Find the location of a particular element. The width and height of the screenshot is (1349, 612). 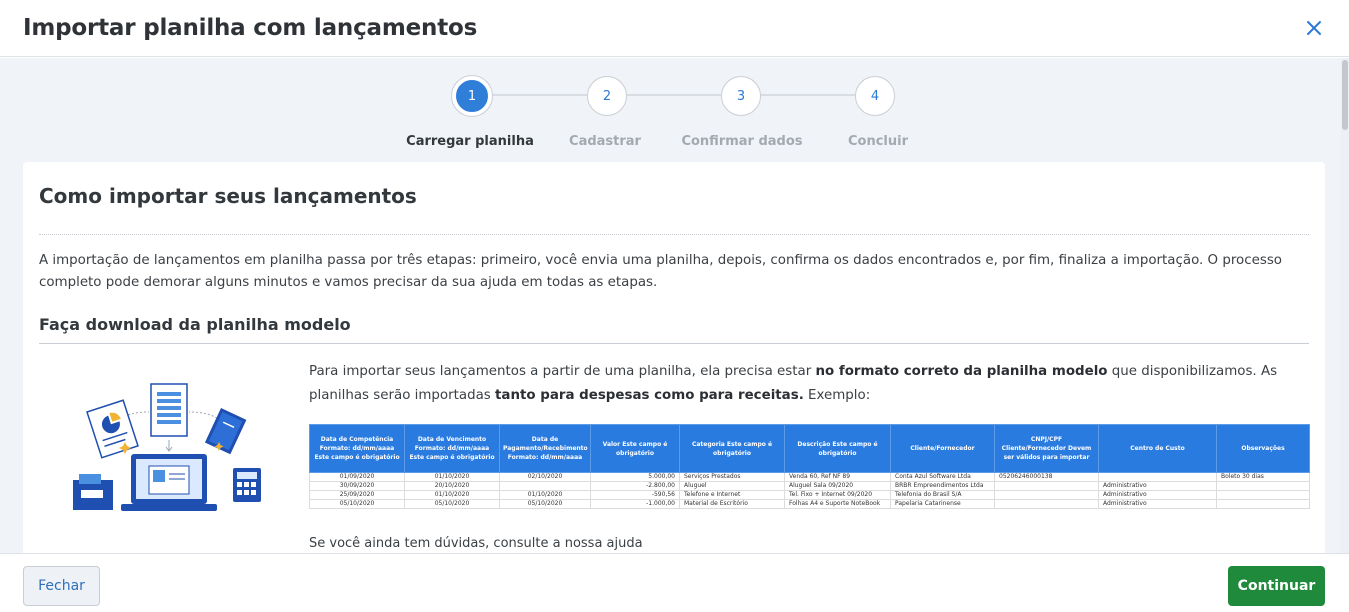

table-cell: 30/09/2020 is located at coordinates (357, 486).